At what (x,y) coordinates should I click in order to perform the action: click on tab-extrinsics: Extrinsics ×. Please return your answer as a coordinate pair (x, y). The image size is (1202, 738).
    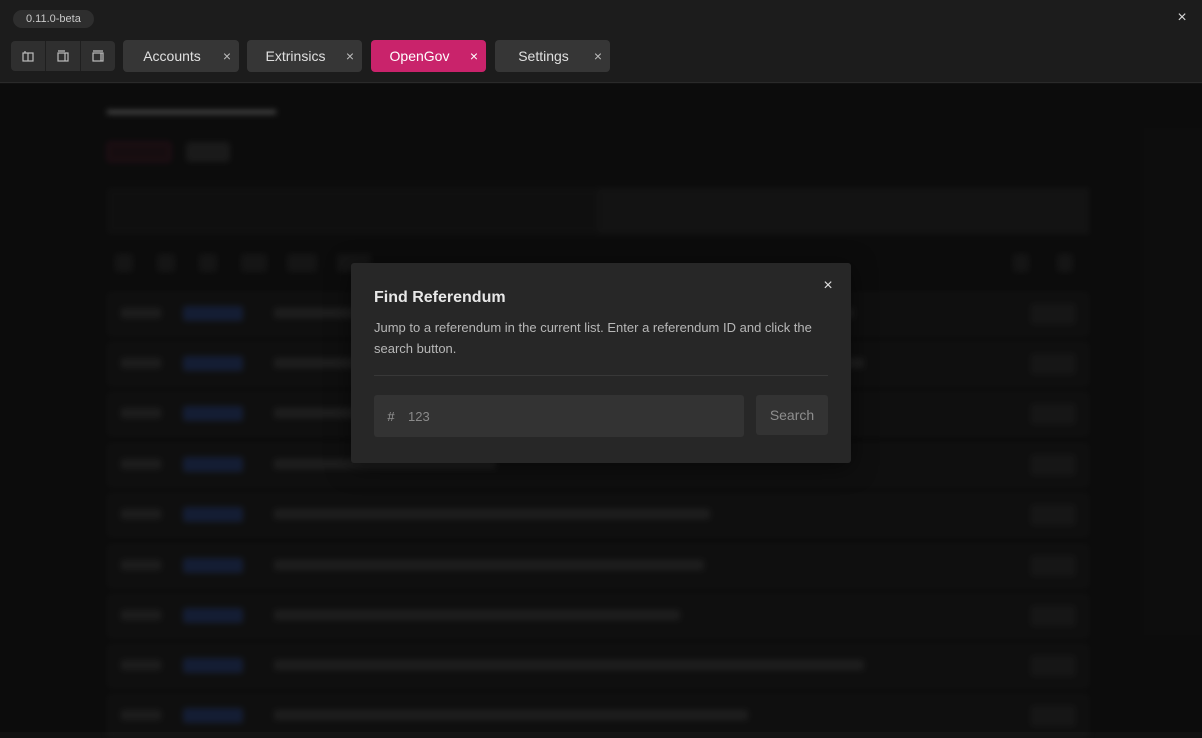
    Looking at the image, I should click on (304, 56).